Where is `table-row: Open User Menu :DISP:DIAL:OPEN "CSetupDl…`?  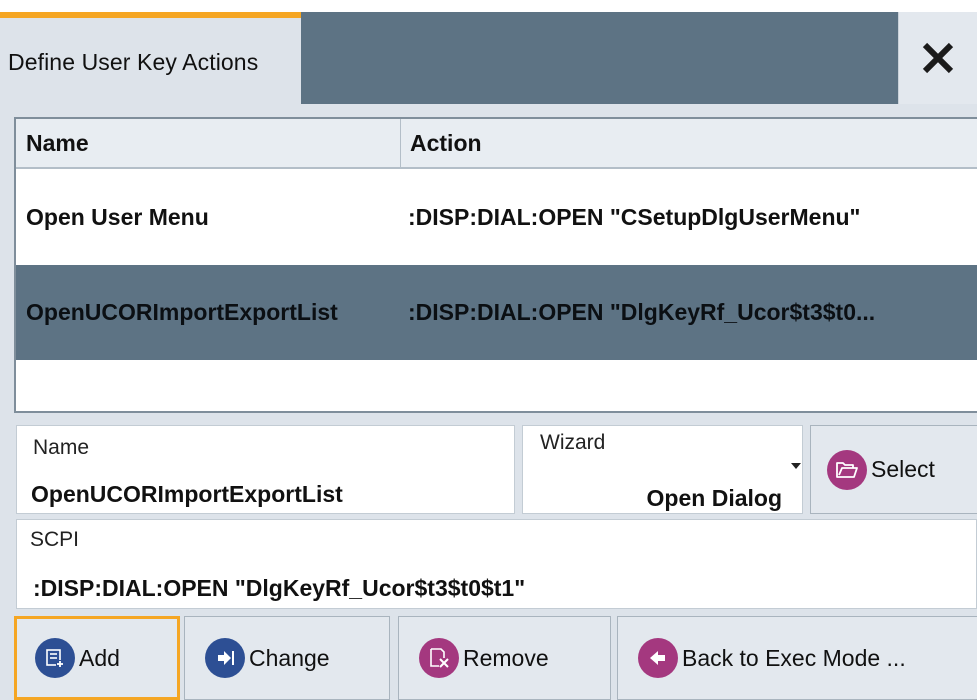 table-row: Open User Menu :DISP:DIAL:OPEN "CSetupDl… is located at coordinates (496, 217).